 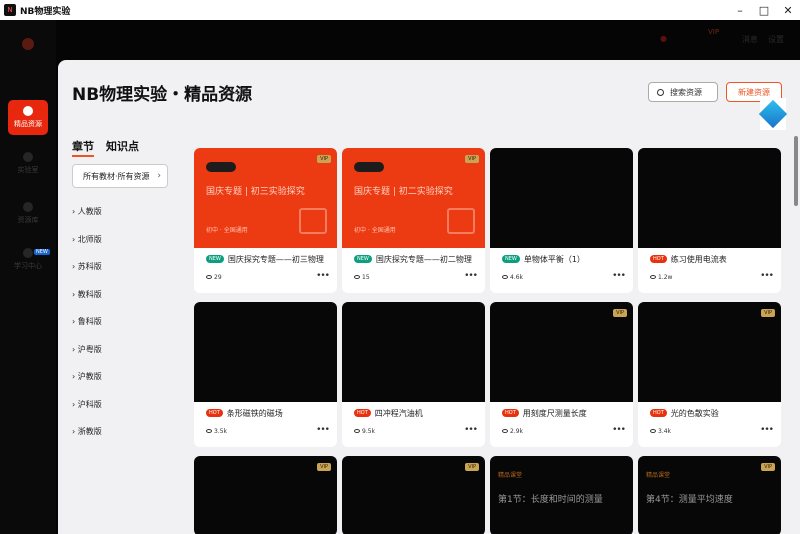 I want to click on settings-button: 设置, so click(x=776, y=39).